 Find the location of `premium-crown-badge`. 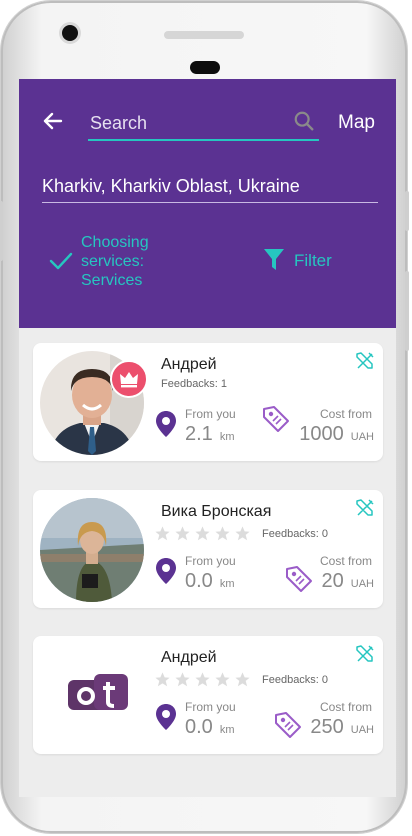

premium-crown-badge is located at coordinates (129, 379).